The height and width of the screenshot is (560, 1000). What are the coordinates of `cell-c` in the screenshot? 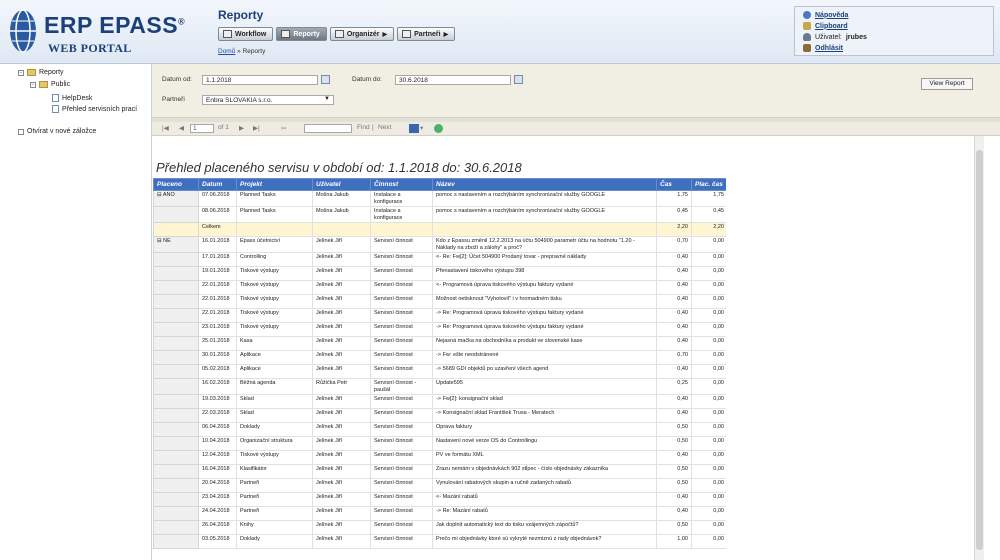 It's located at (401, 229).